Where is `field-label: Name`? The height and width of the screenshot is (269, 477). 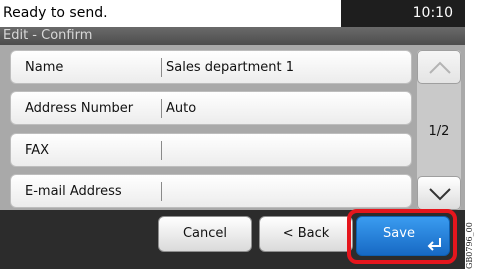
field-label: Name is located at coordinates (44, 67).